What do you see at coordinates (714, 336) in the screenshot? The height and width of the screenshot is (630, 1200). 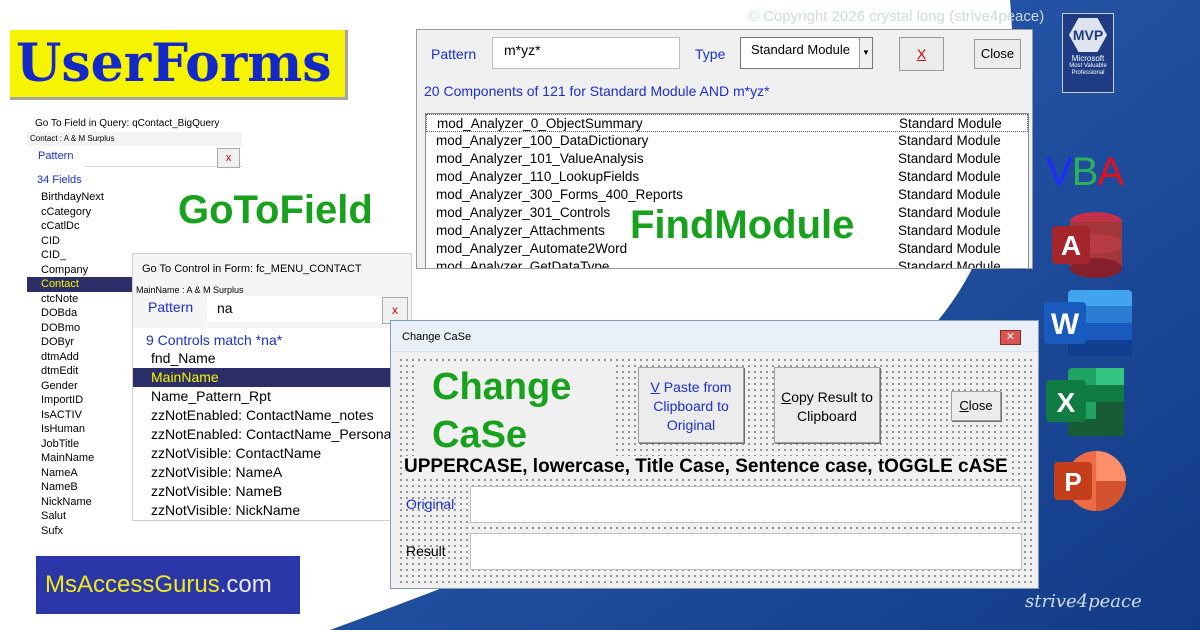 I see `change-case-titlebar: Change CaSe ✕` at bounding box center [714, 336].